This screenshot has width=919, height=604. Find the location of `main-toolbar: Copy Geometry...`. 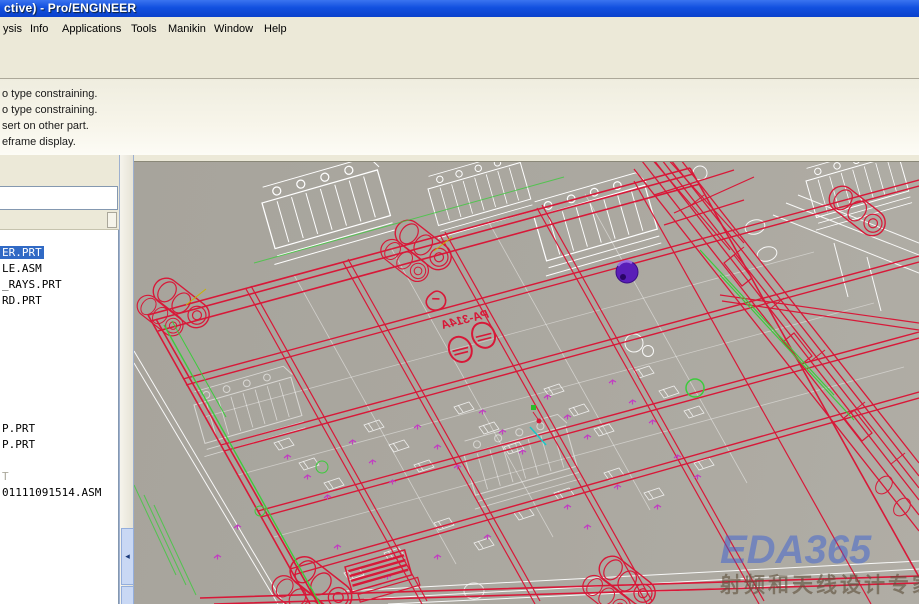

main-toolbar: Copy Geometry... is located at coordinates (459, 79).